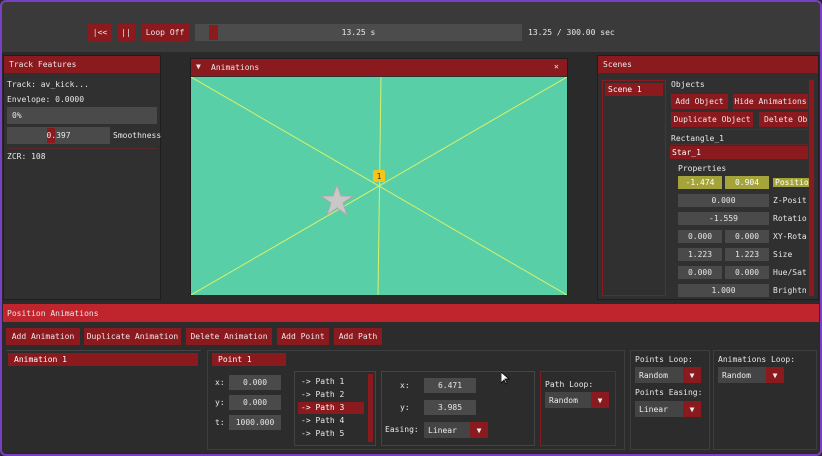 The image size is (822, 456). What do you see at coordinates (723, 290) in the screenshot?
I see `brightness-field: 1.000` at bounding box center [723, 290].